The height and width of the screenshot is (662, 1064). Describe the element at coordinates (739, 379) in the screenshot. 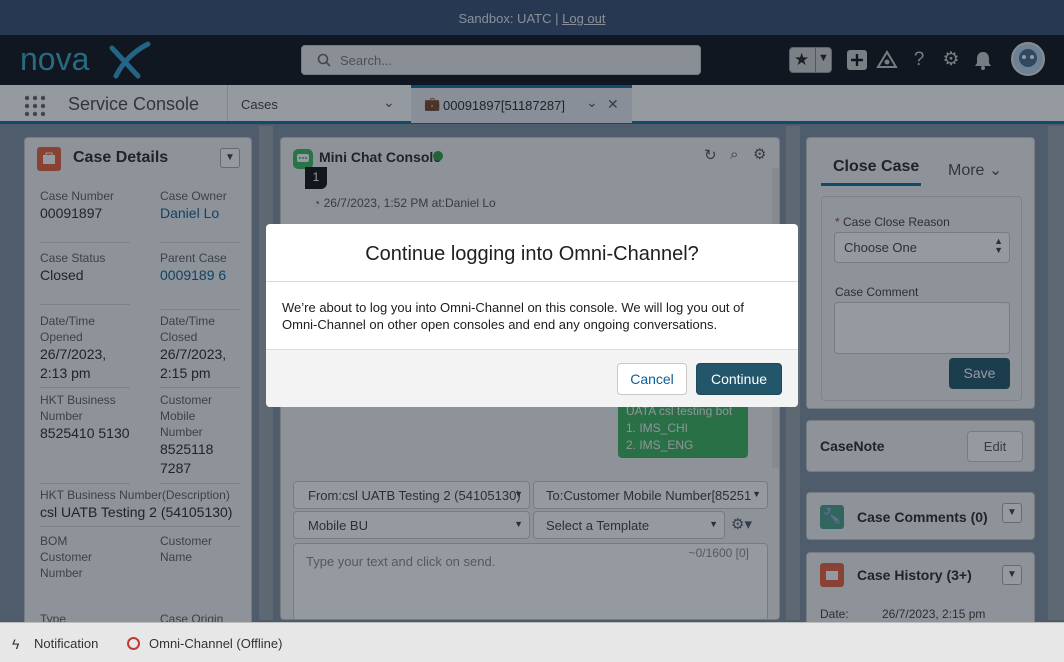

I see `continue-button: Continue` at that location.